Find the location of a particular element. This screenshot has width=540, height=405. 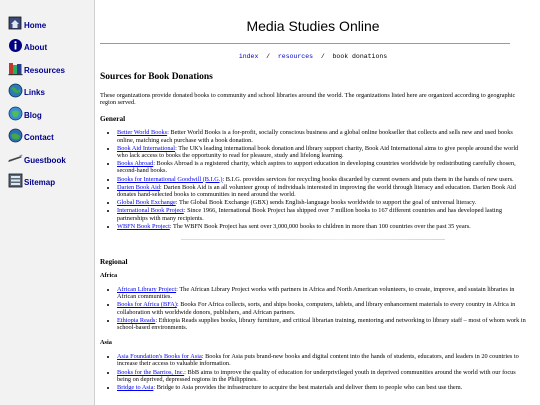

breadcrumb: index / resources / book donations is located at coordinates (313, 56).